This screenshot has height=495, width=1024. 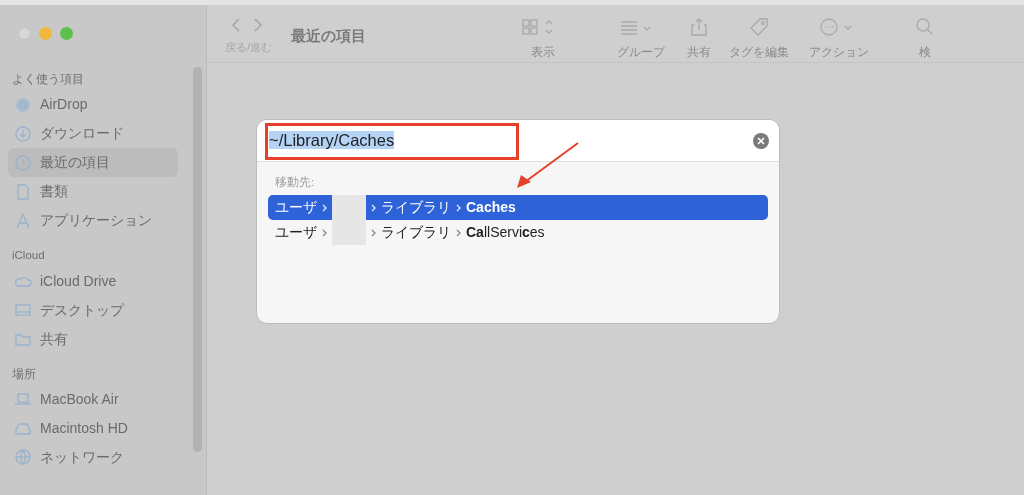 What do you see at coordinates (93, 339) in the screenshot?
I see `sidebar-item: 共有` at bounding box center [93, 339].